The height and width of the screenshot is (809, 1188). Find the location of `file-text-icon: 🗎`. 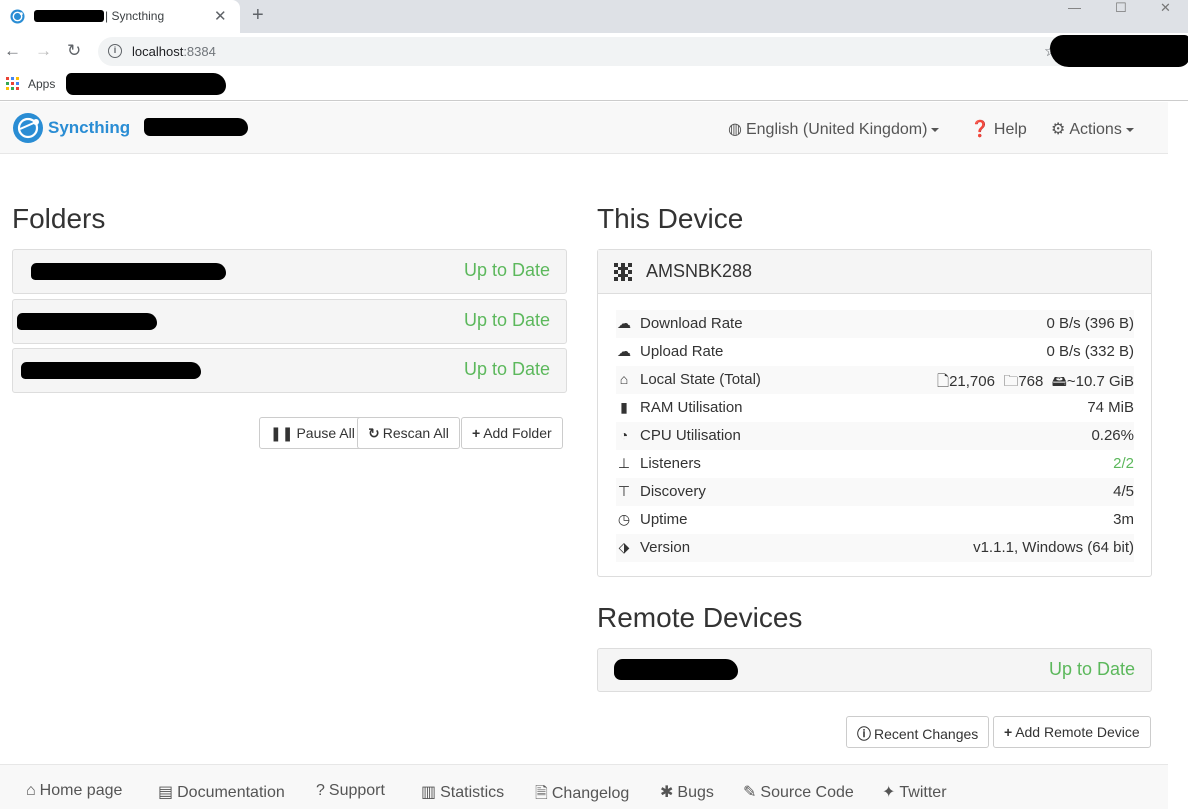

file-text-icon: 🗎 is located at coordinates (541, 793).